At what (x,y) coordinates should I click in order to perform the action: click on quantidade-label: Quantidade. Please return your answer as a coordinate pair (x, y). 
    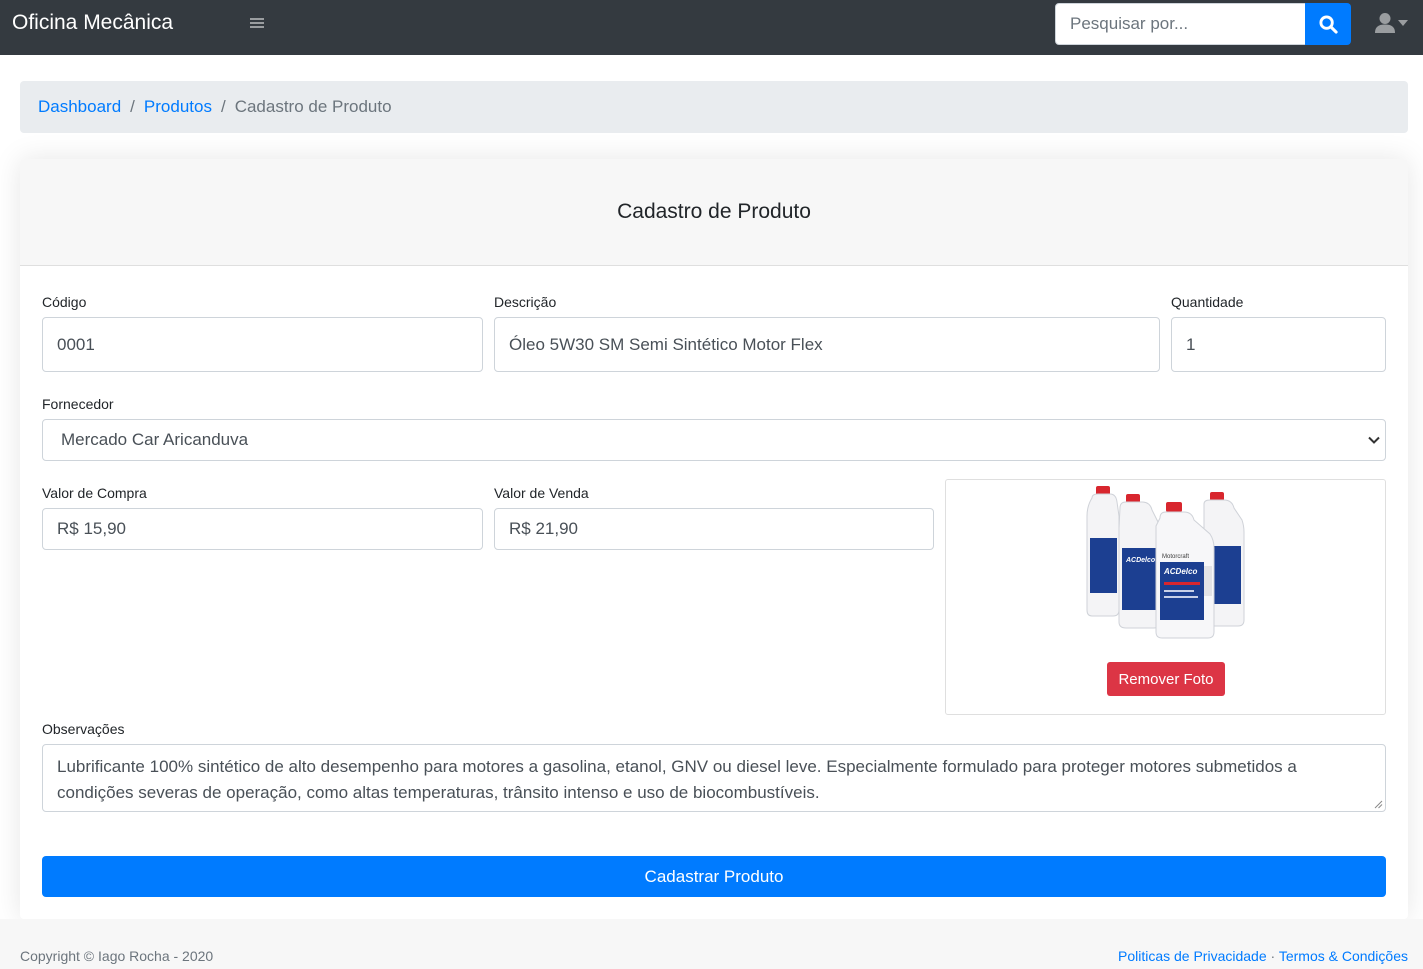
    Looking at the image, I should click on (1207, 302).